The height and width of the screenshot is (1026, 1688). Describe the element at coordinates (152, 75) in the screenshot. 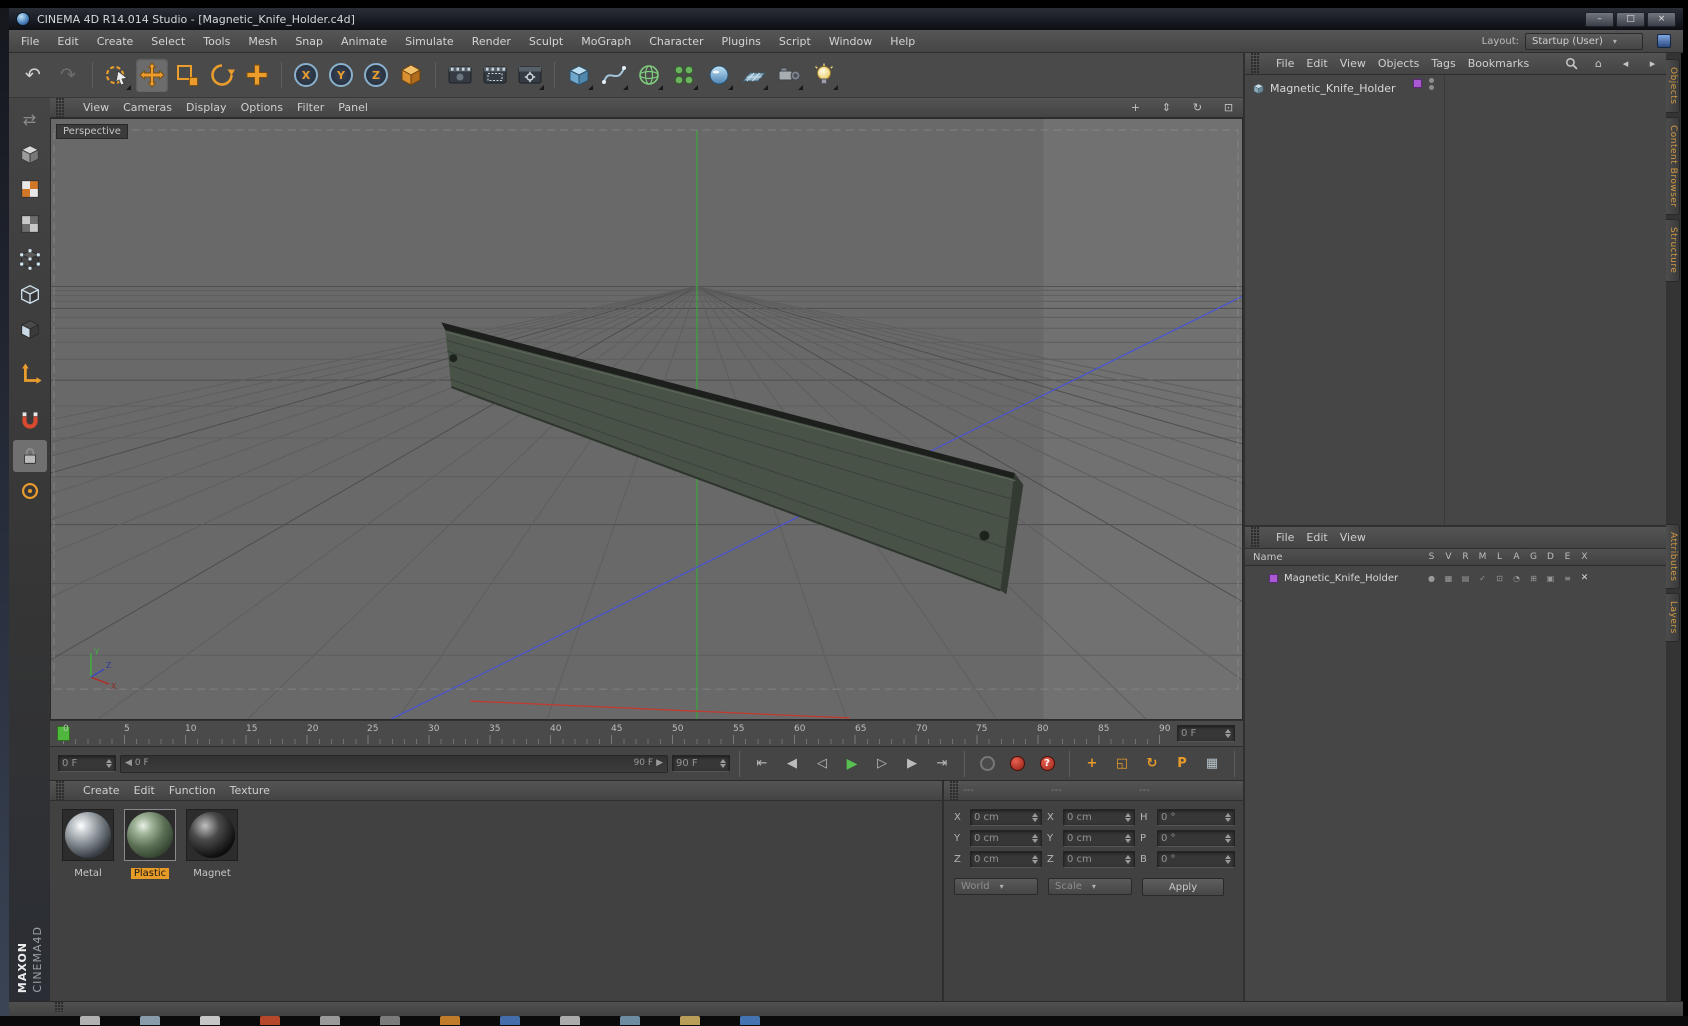

I see `move-tool-button` at that location.